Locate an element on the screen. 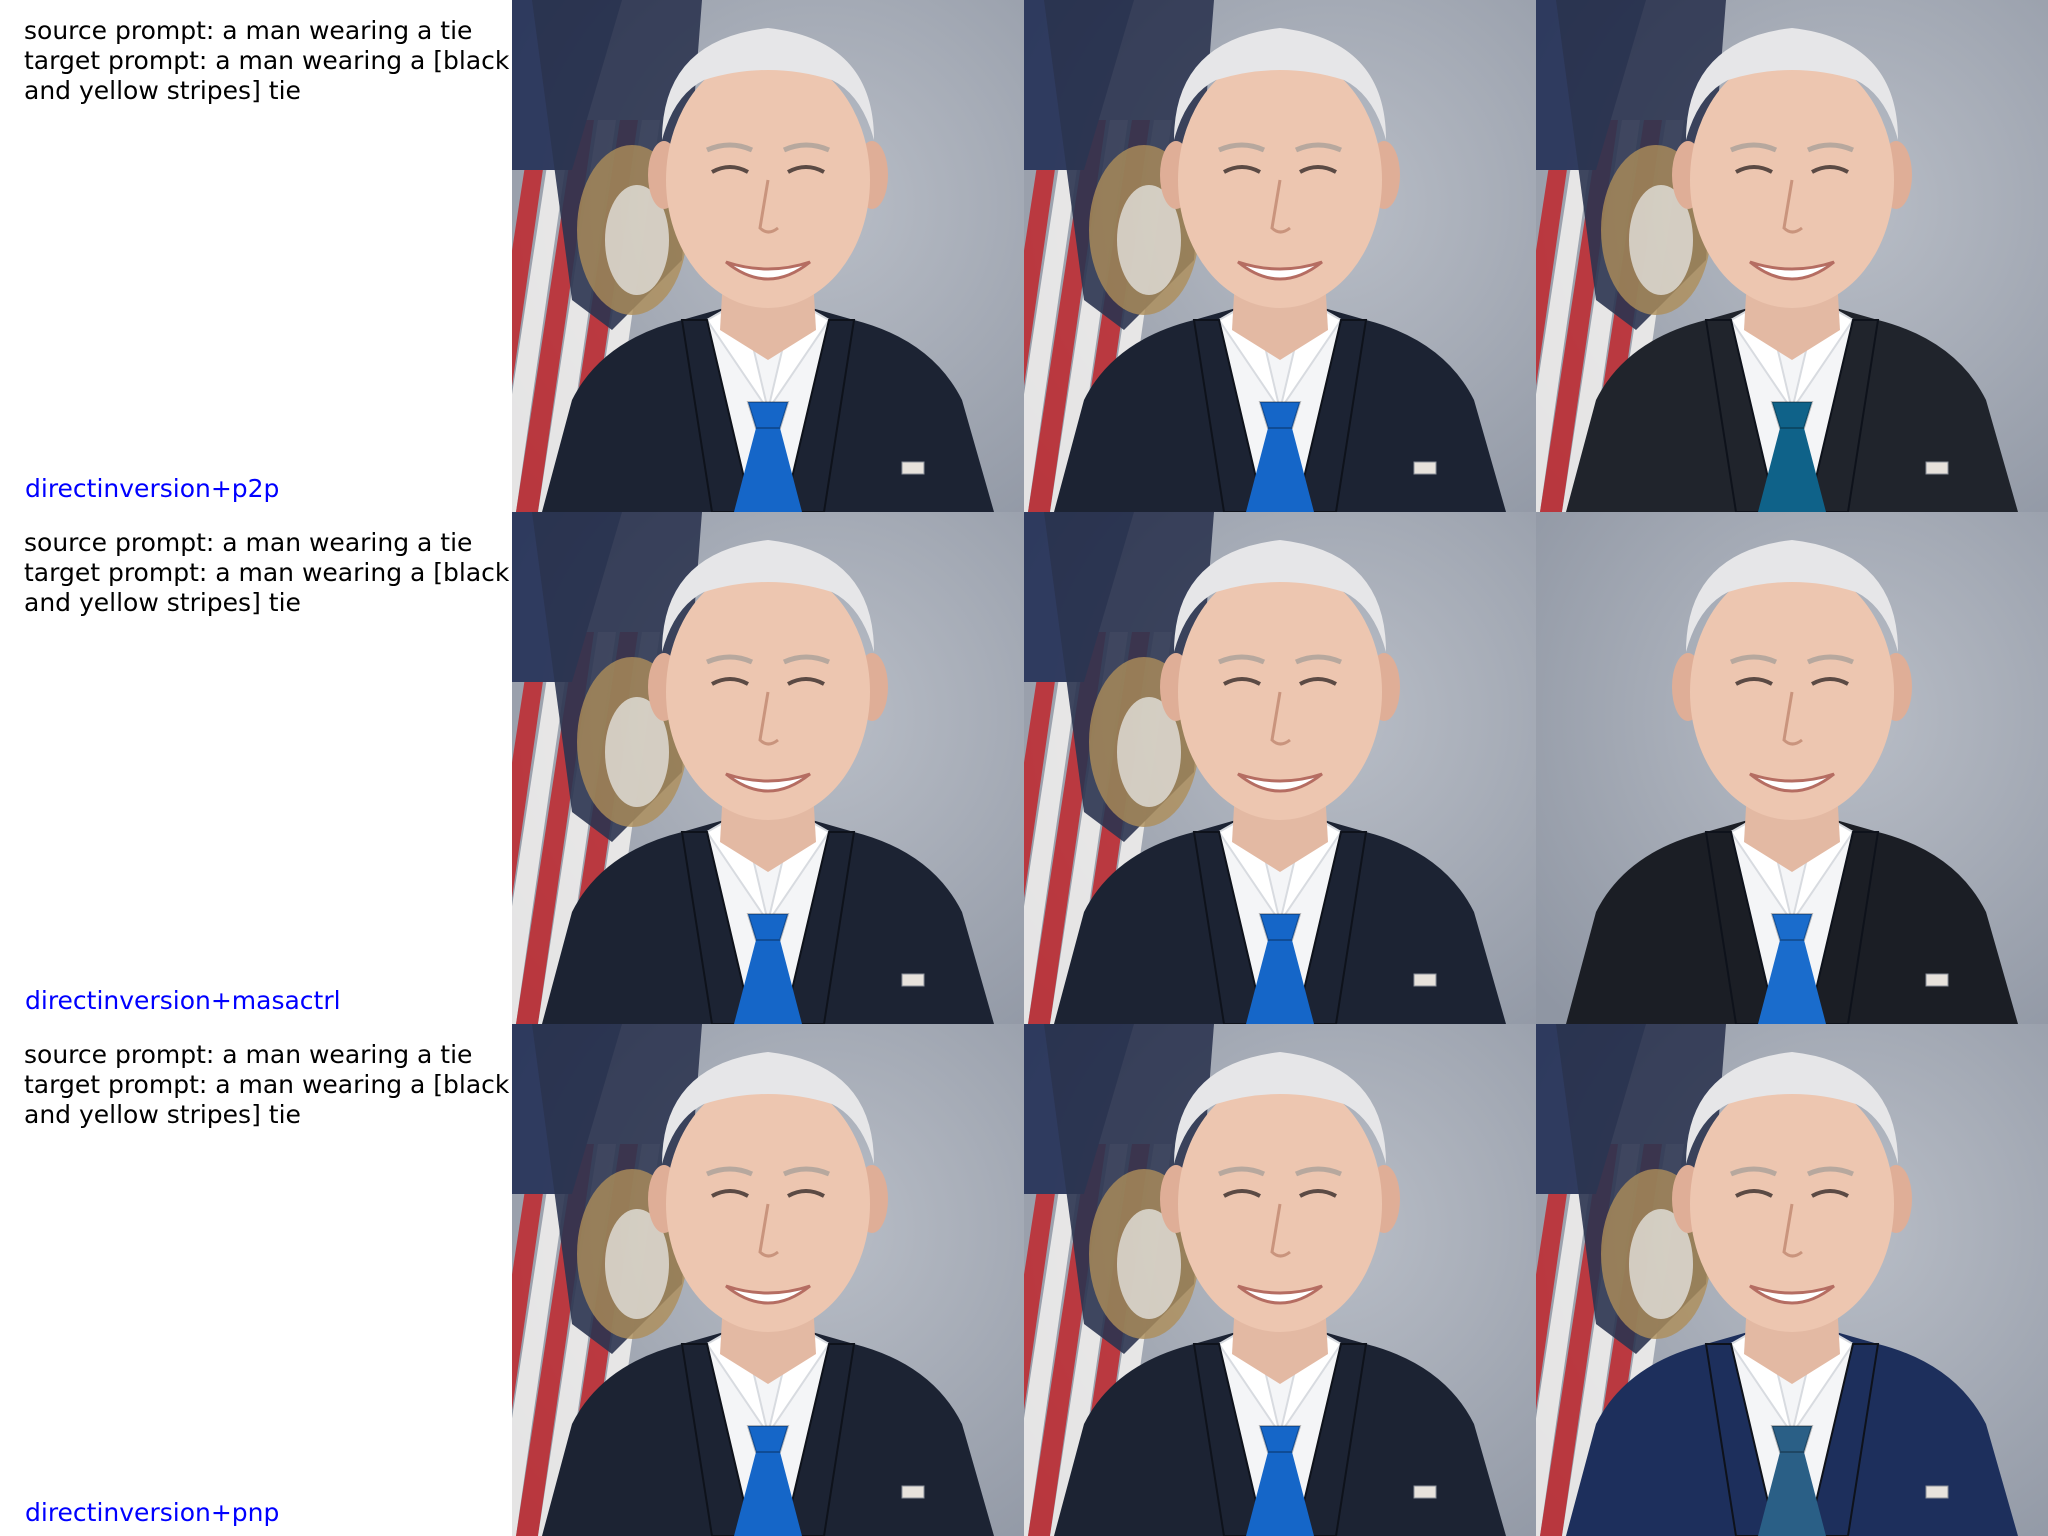 Image resolution: width=2048 pixels, height=1536 pixels. method-label: directinversion+pnp is located at coordinates (152, 1512).